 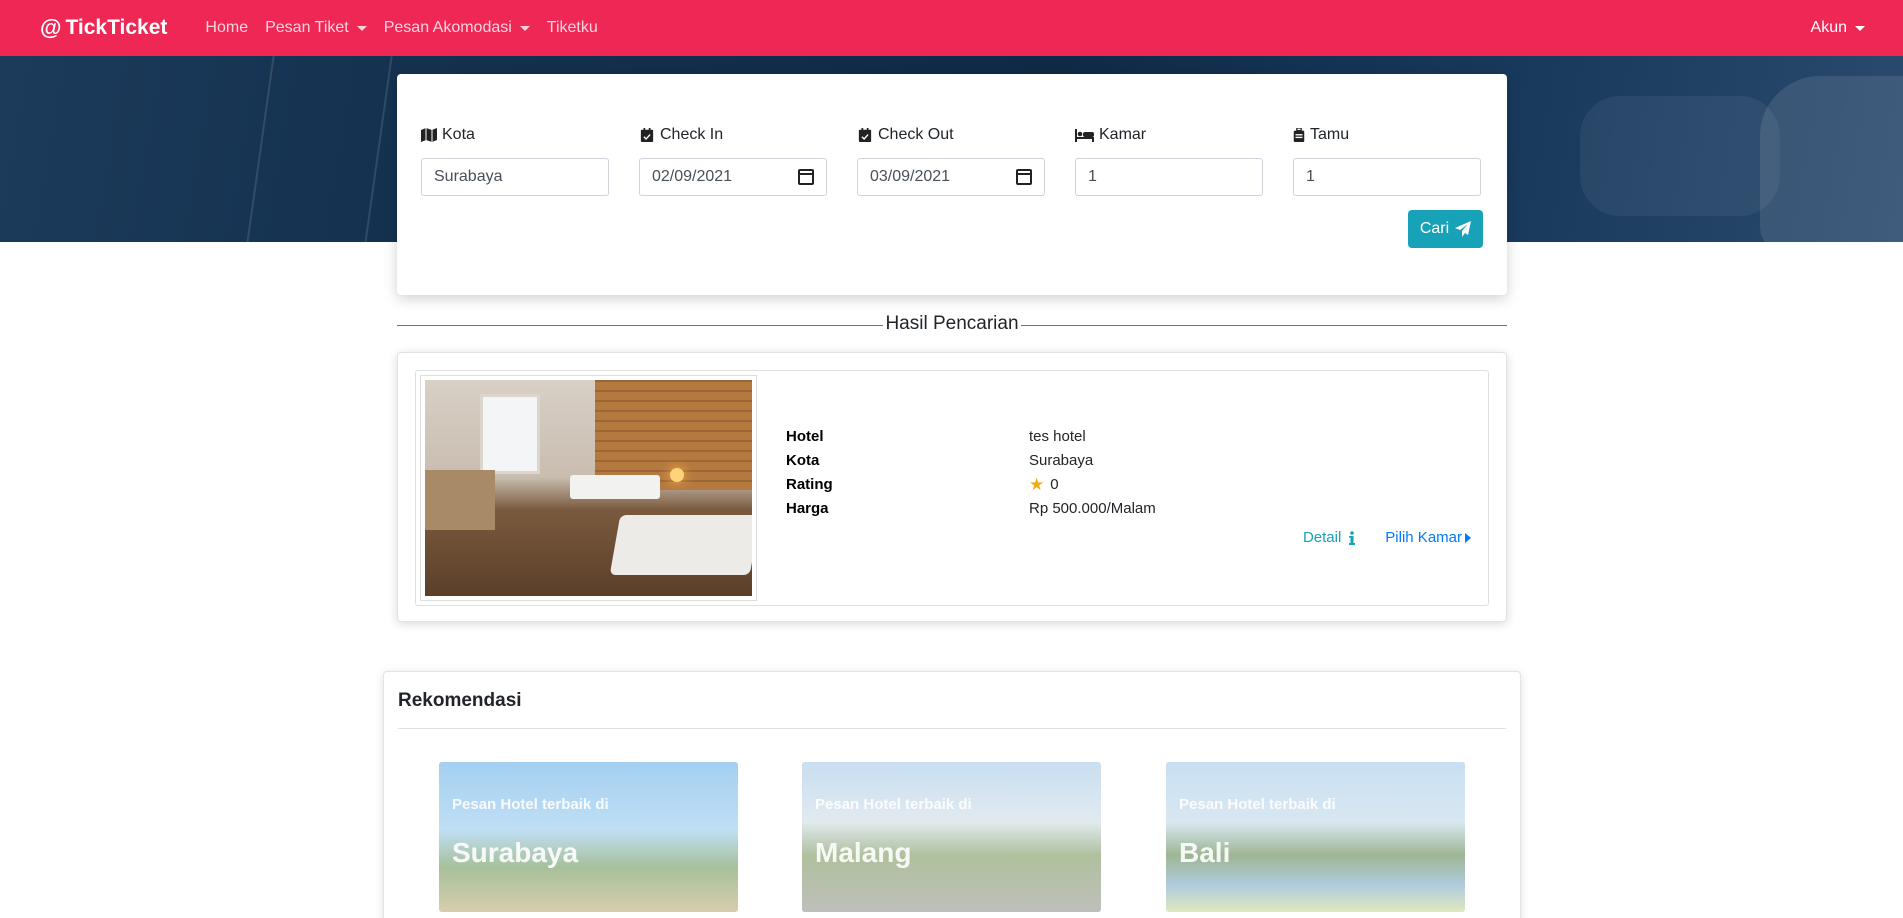 I want to click on results-heading: Hasil Pencarian, so click(x=952, y=325).